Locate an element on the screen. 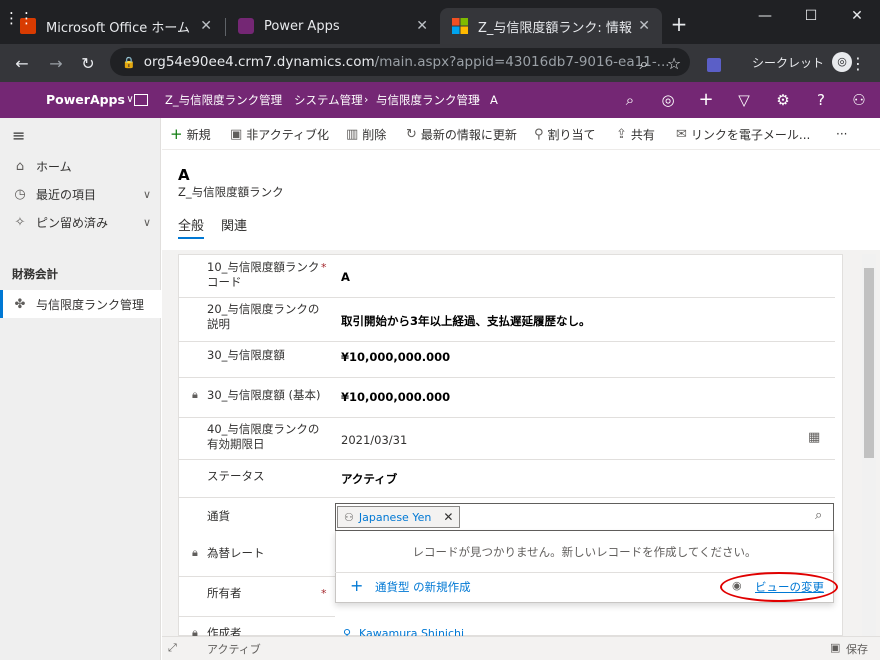  help-icon: ? is located at coordinates (821, 100).